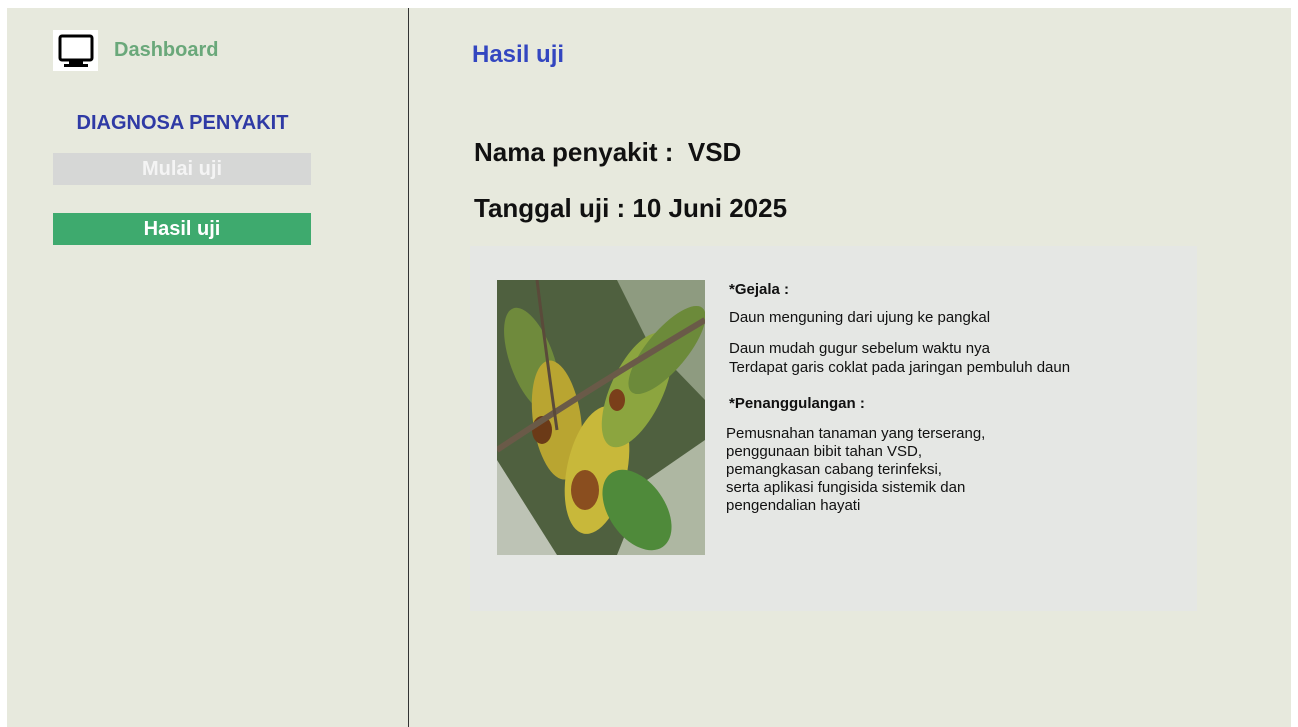 This screenshot has height=727, width=1298. What do you see at coordinates (601, 417) in the screenshot?
I see `leaf-photo` at bounding box center [601, 417].